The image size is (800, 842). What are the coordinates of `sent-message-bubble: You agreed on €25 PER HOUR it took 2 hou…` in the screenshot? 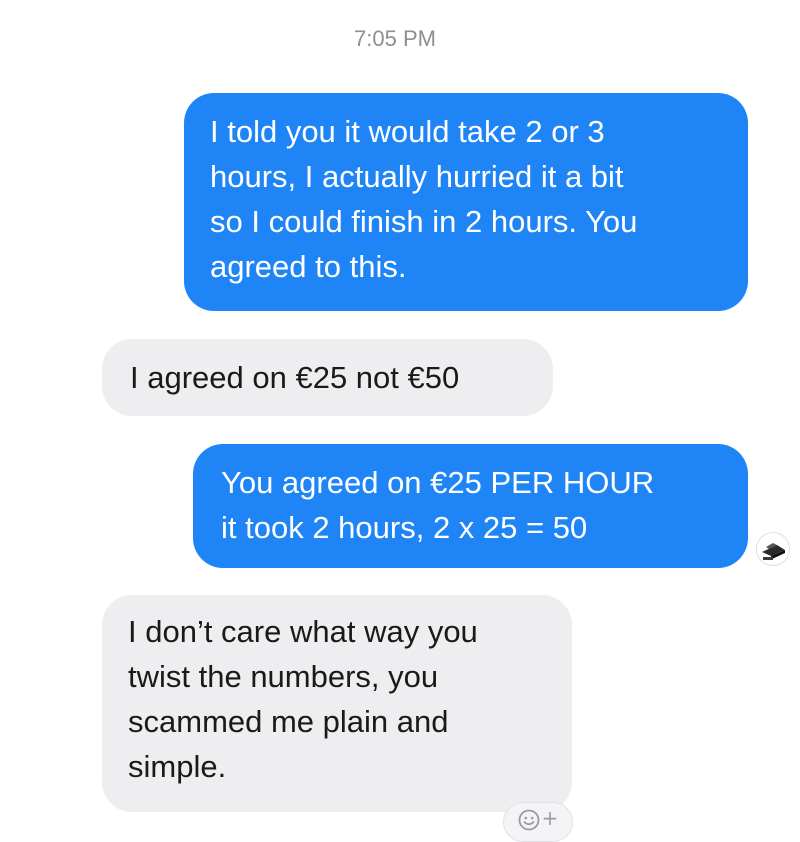 It's located at (470, 506).